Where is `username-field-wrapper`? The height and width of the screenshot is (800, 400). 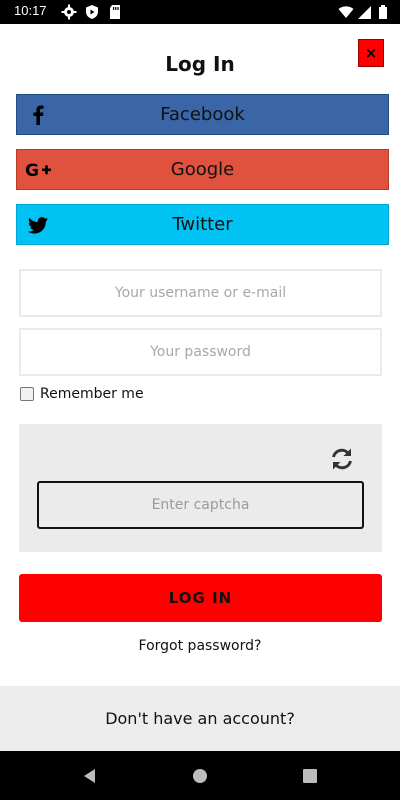 username-field-wrapper is located at coordinates (200, 293).